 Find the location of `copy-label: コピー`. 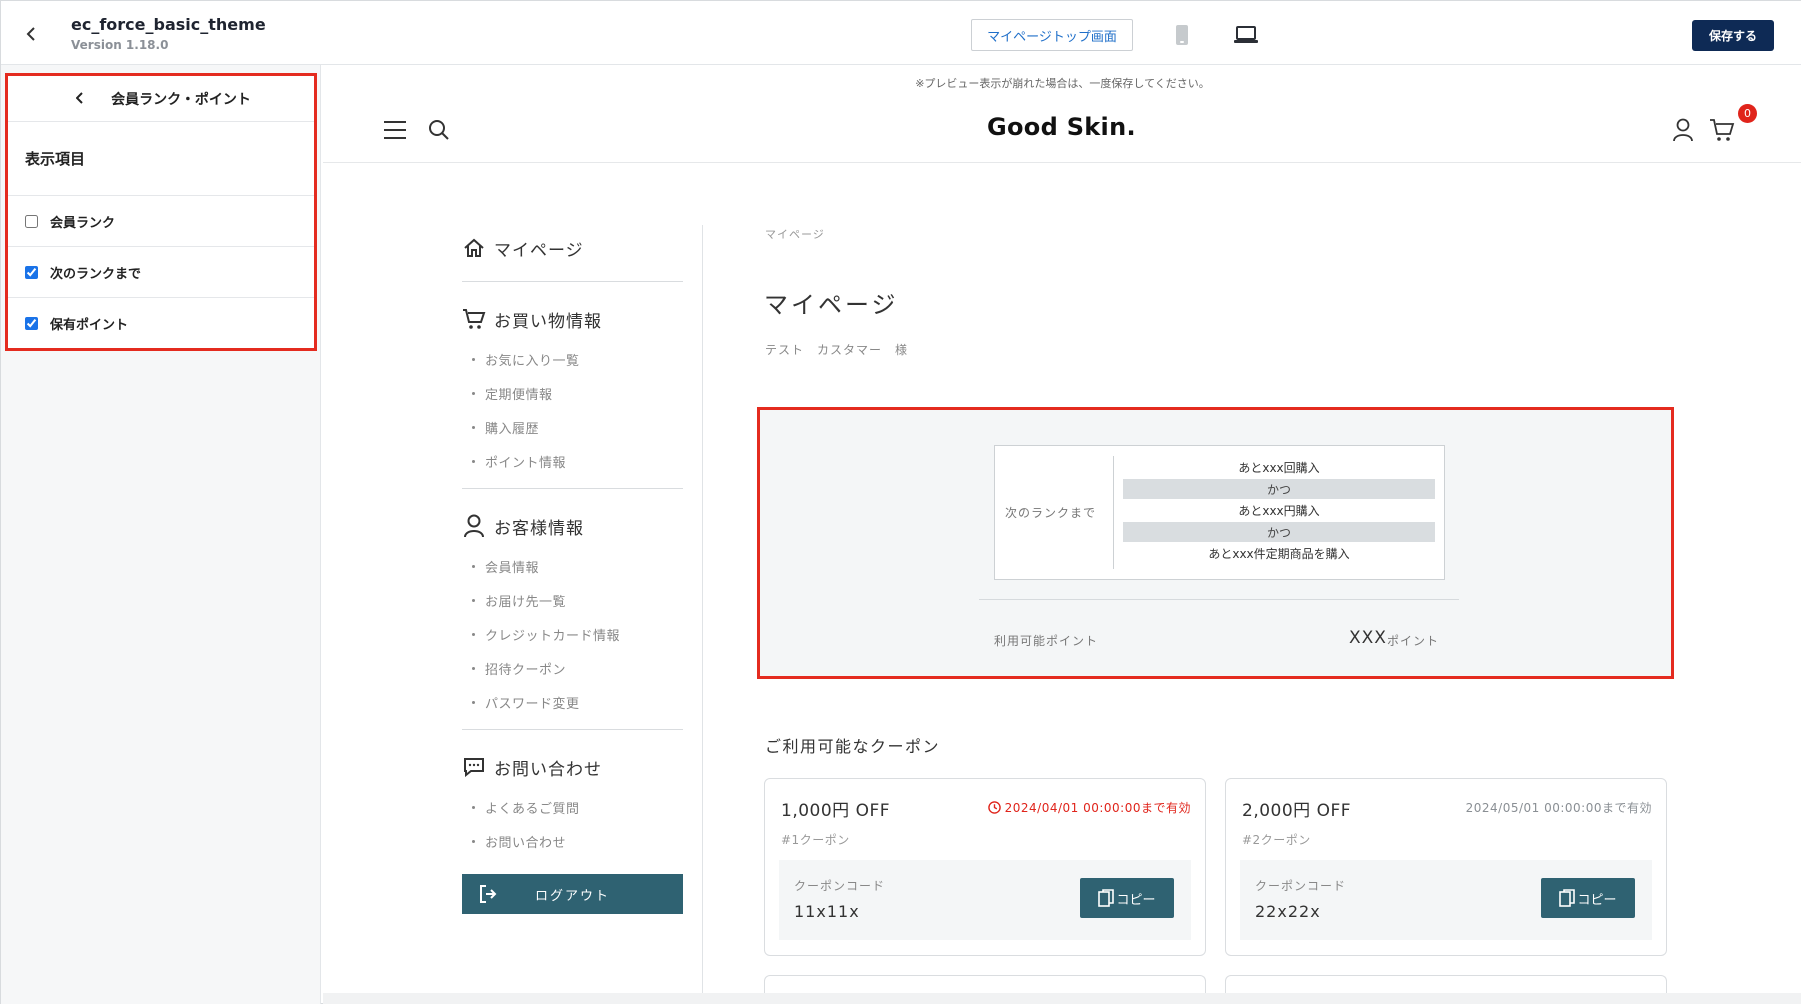

copy-label: コピー is located at coordinates (1136, 899).